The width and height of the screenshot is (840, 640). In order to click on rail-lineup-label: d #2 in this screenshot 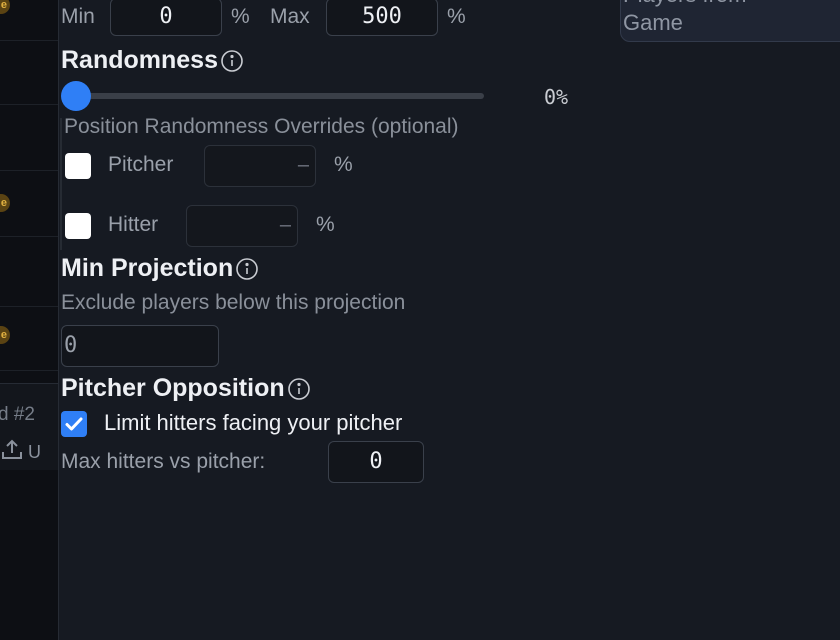, I will do `click(17, 414)`.